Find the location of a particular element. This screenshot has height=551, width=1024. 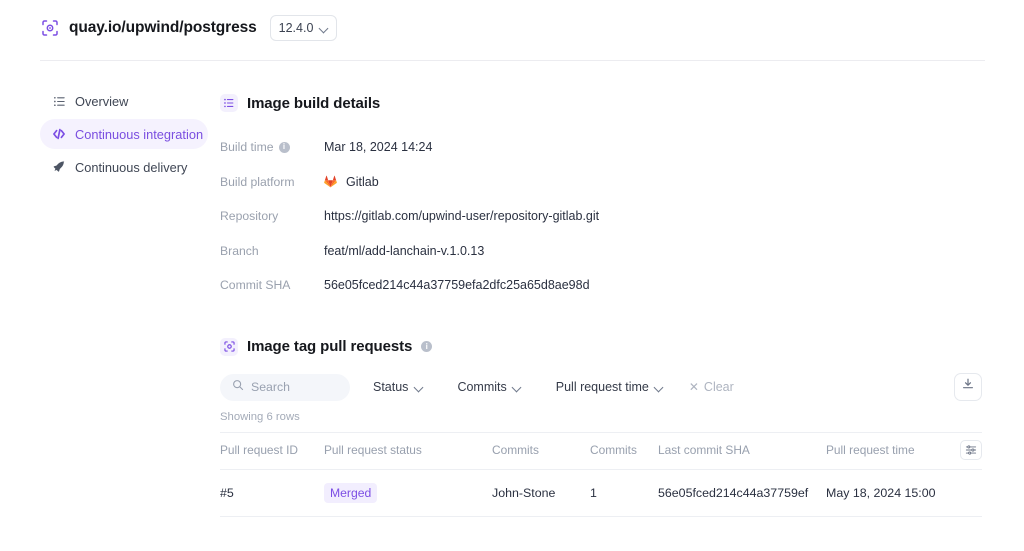

detail-key-text: Branch is located at coordinates (239, 250).